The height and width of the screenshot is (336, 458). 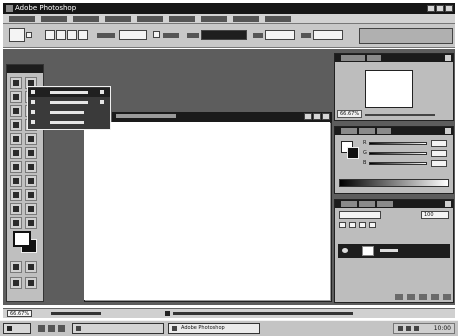 I want to click on menu-layer, so click(x=118, y=19).